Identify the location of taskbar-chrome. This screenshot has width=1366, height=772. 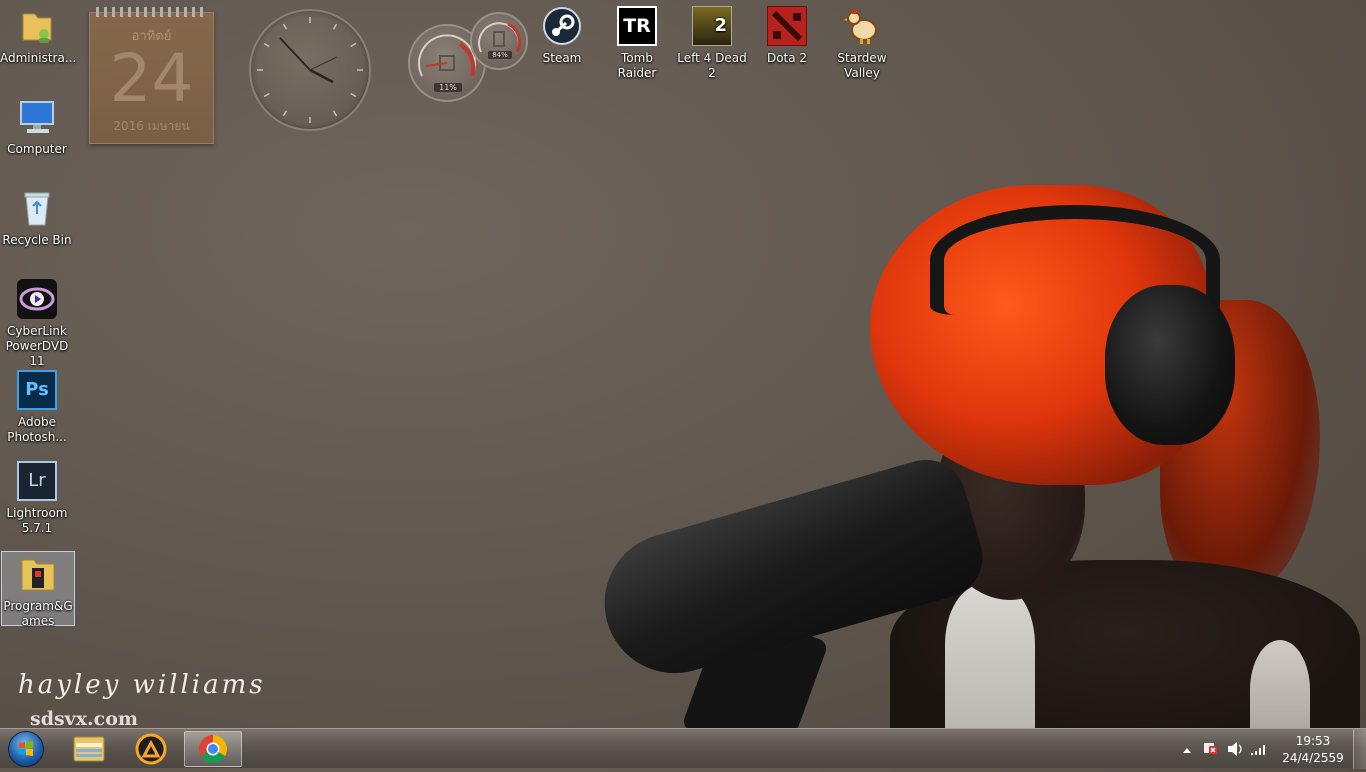
(213, 749).